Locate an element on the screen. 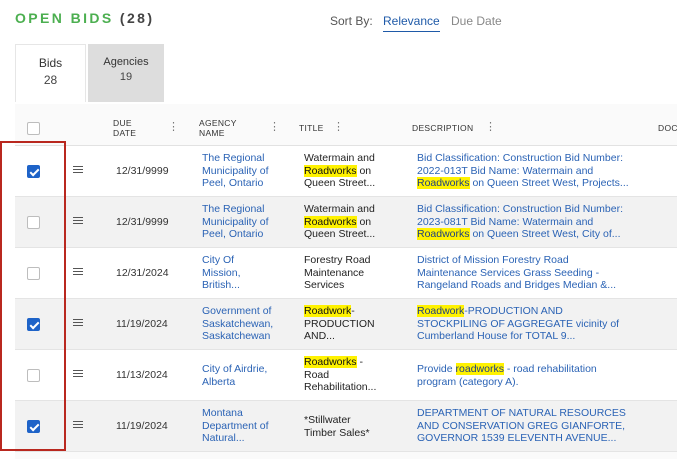  column-header-agency: AGENCY NAME is located at coordinates (218, 128).